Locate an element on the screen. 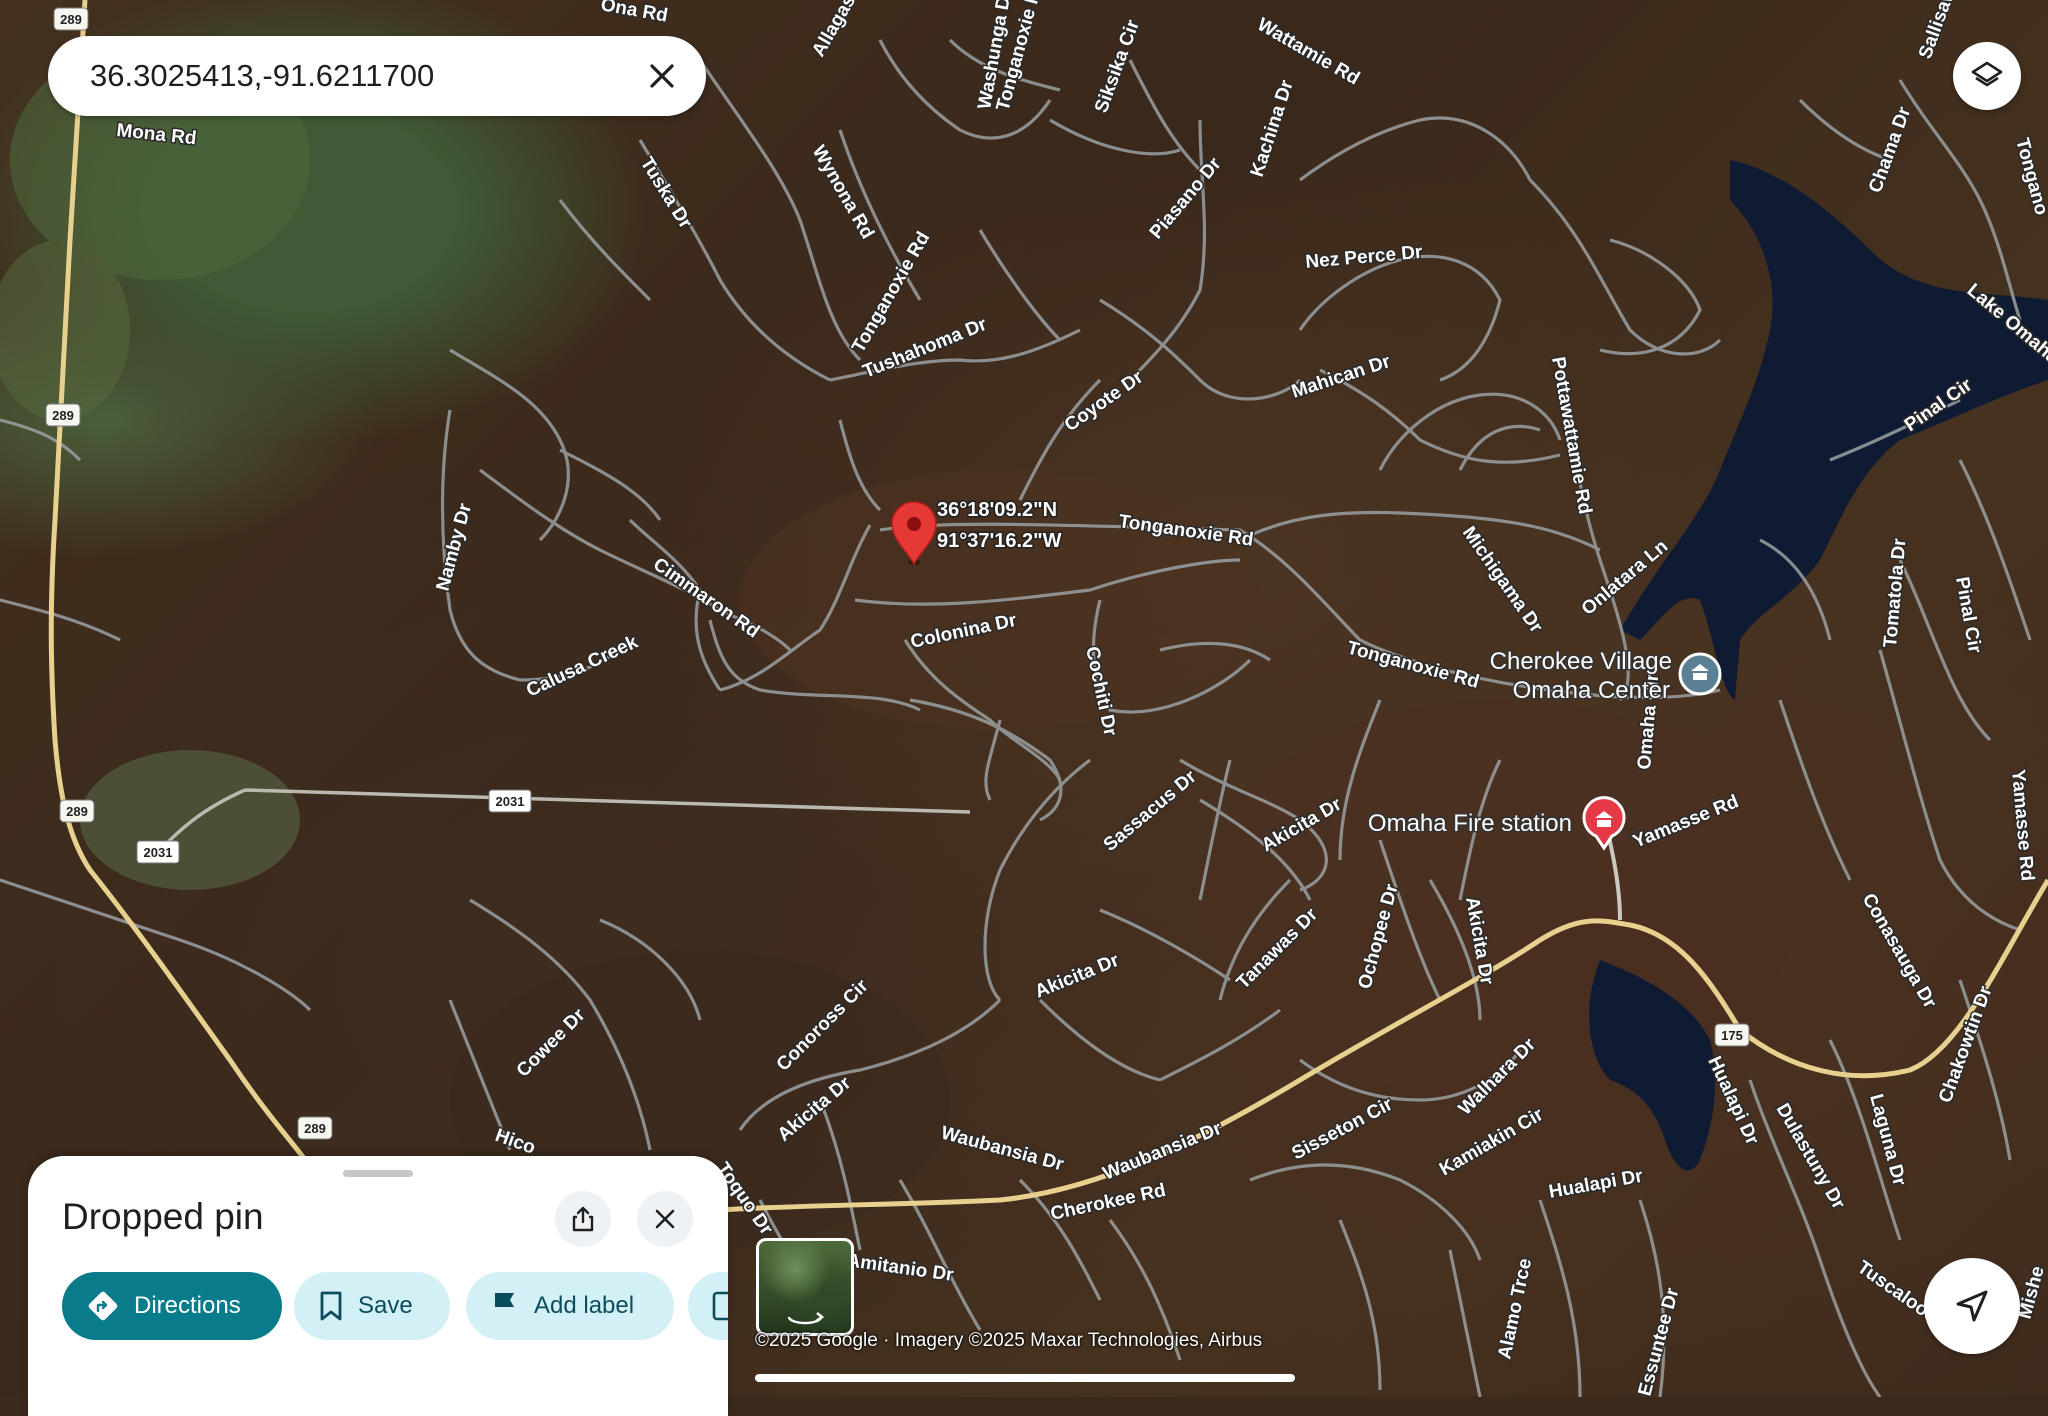  flag-icon is located at coordinates (505, 1306).